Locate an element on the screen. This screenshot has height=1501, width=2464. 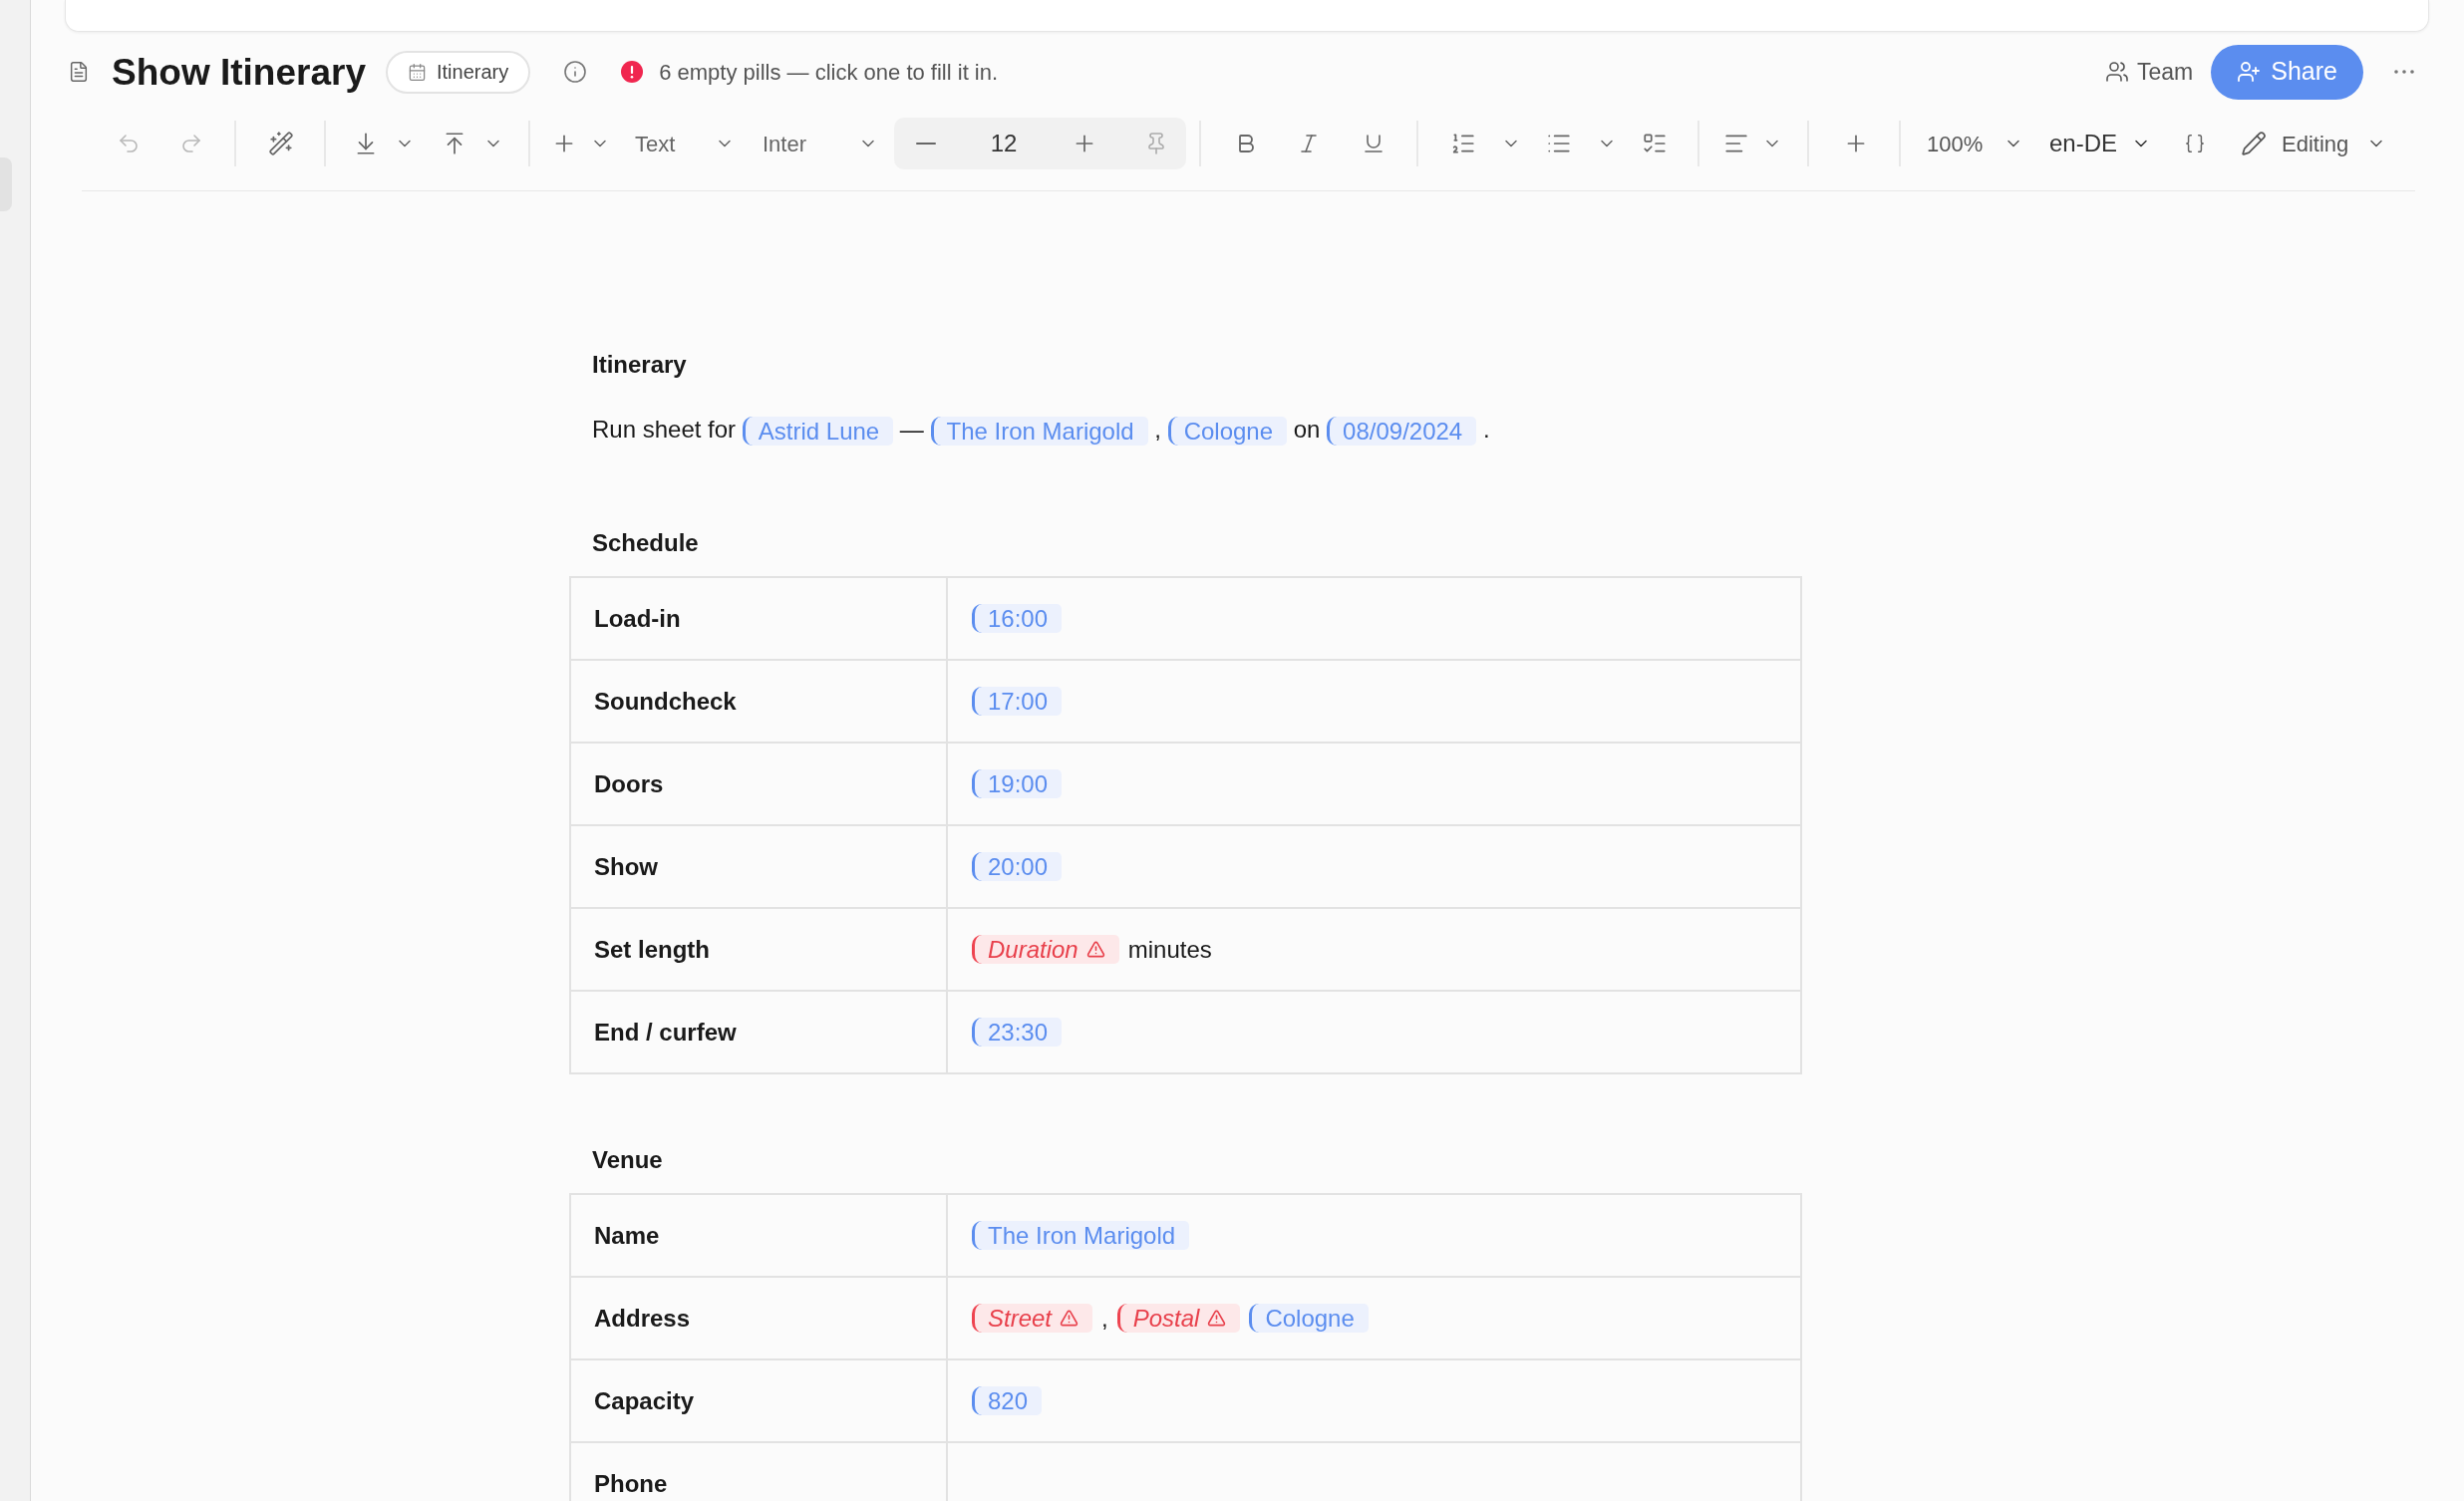
row-label: Soundcheck is located at coordinates (666, 701).